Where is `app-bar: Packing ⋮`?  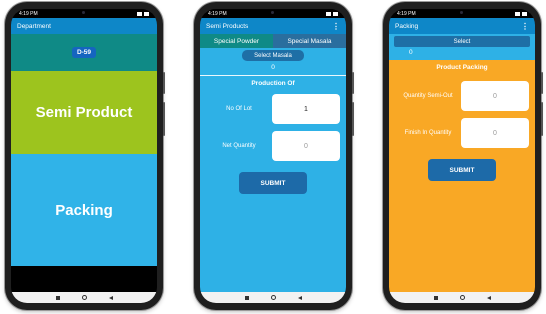
app-bar: Packing ⋮ is located at coordinates (462, 26).